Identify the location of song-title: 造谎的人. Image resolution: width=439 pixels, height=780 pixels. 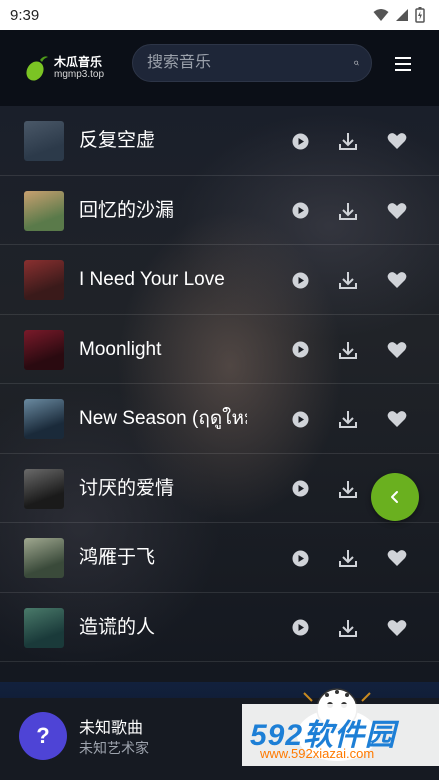
(117, 627).